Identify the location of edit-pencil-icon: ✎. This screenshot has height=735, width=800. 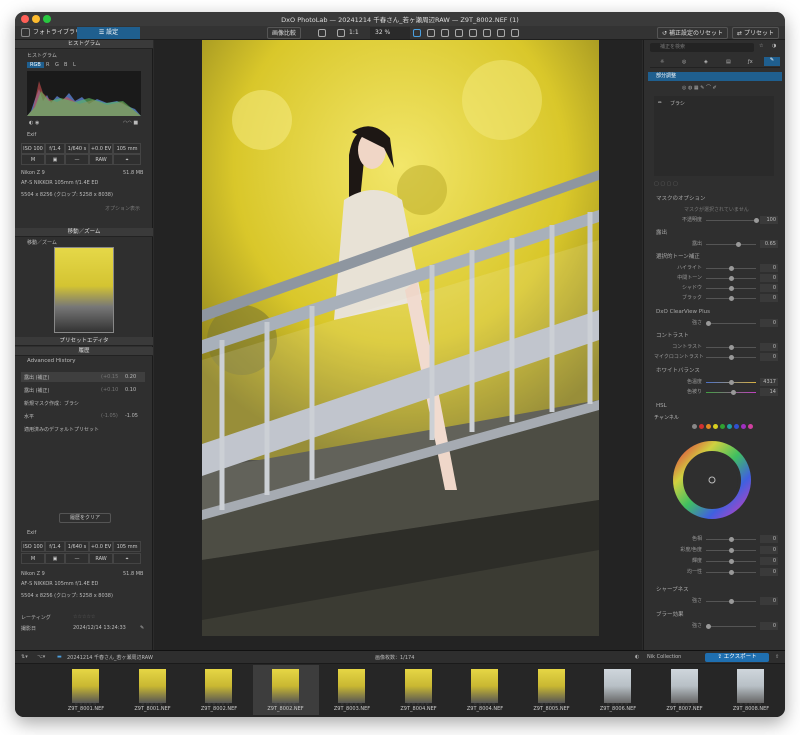
(142, 628).